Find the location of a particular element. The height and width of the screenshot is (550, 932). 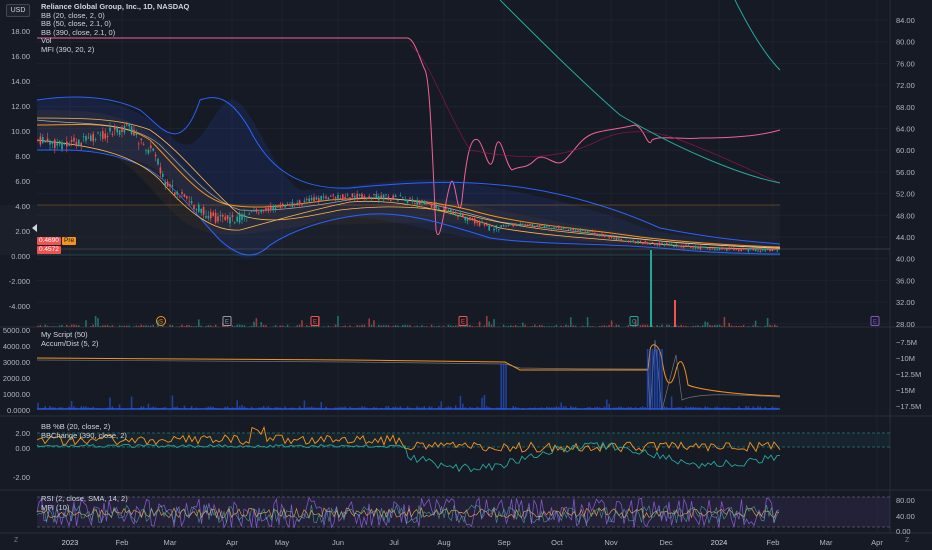

legend-mfi-10: MFI (10) is located at coordinates (84, 508).